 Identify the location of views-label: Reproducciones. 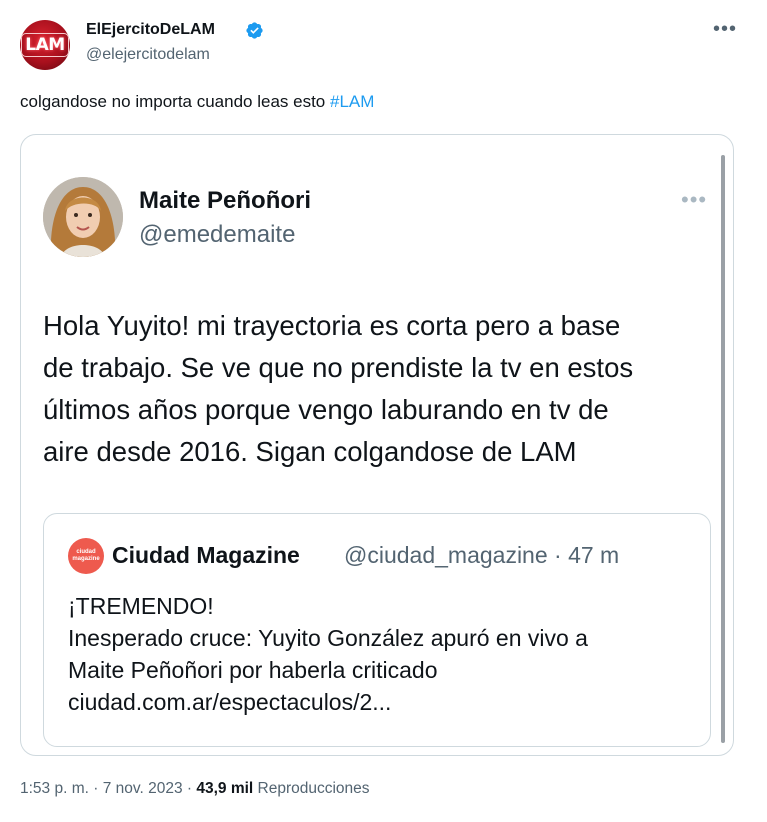
(313, 788).